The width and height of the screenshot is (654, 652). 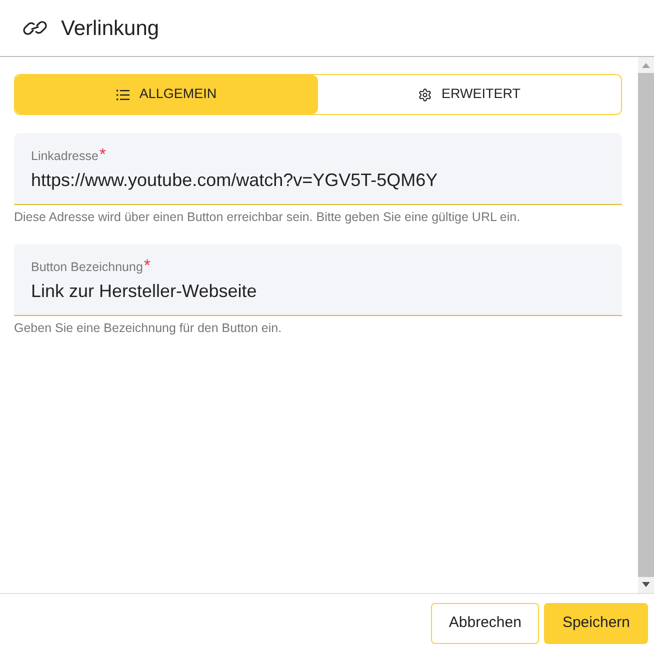 I want to click on scroll-up-arrow-icon, so click(x=646, y=65).